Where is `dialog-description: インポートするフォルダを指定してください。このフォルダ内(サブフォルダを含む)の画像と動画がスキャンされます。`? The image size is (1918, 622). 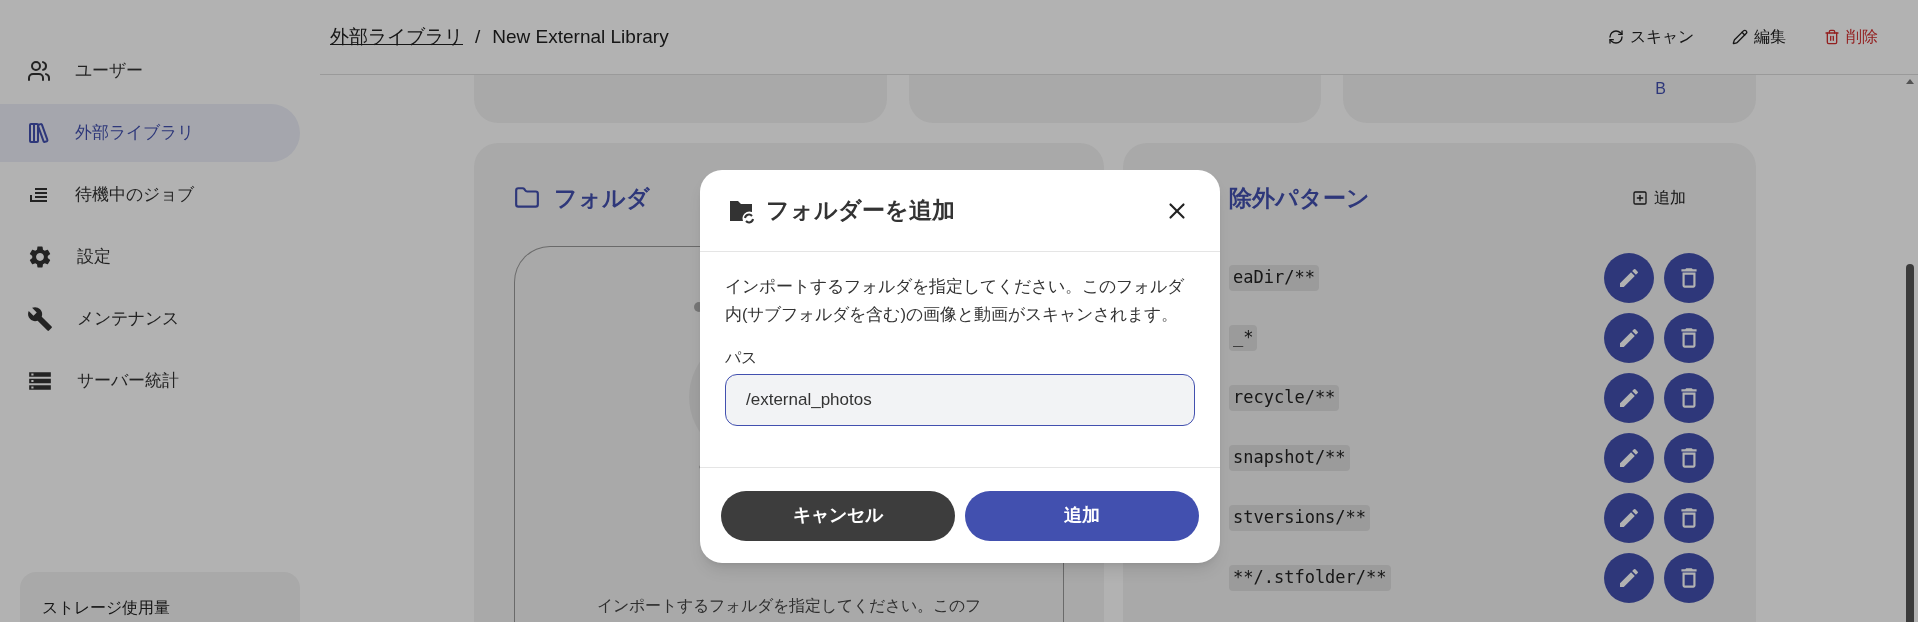 dialog-description: インポートするフォルダを指定してください。このフォルダ内(サブフォルダを含む)の画像と動画がスキャンされます。 is located at coordinates (955, 300).